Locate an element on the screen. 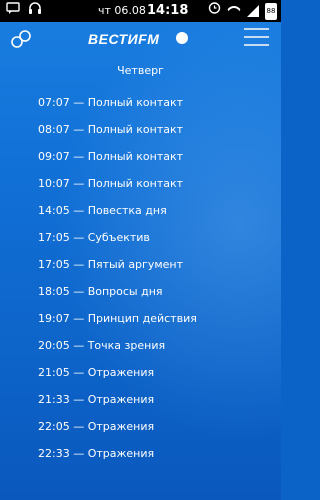 This screenshot has height=500, width=320. schedule-item: 21:05 — Отражения is located at coordinates (117, 379).